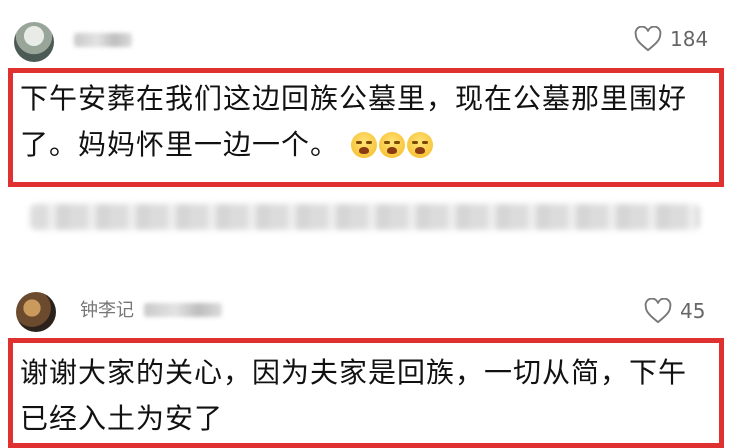 This screenshot has width=736, height=448. What do you see at coordinates (693, 311) in the screenshot?
I see `like-count: 45` at bounding box center [693, 311].